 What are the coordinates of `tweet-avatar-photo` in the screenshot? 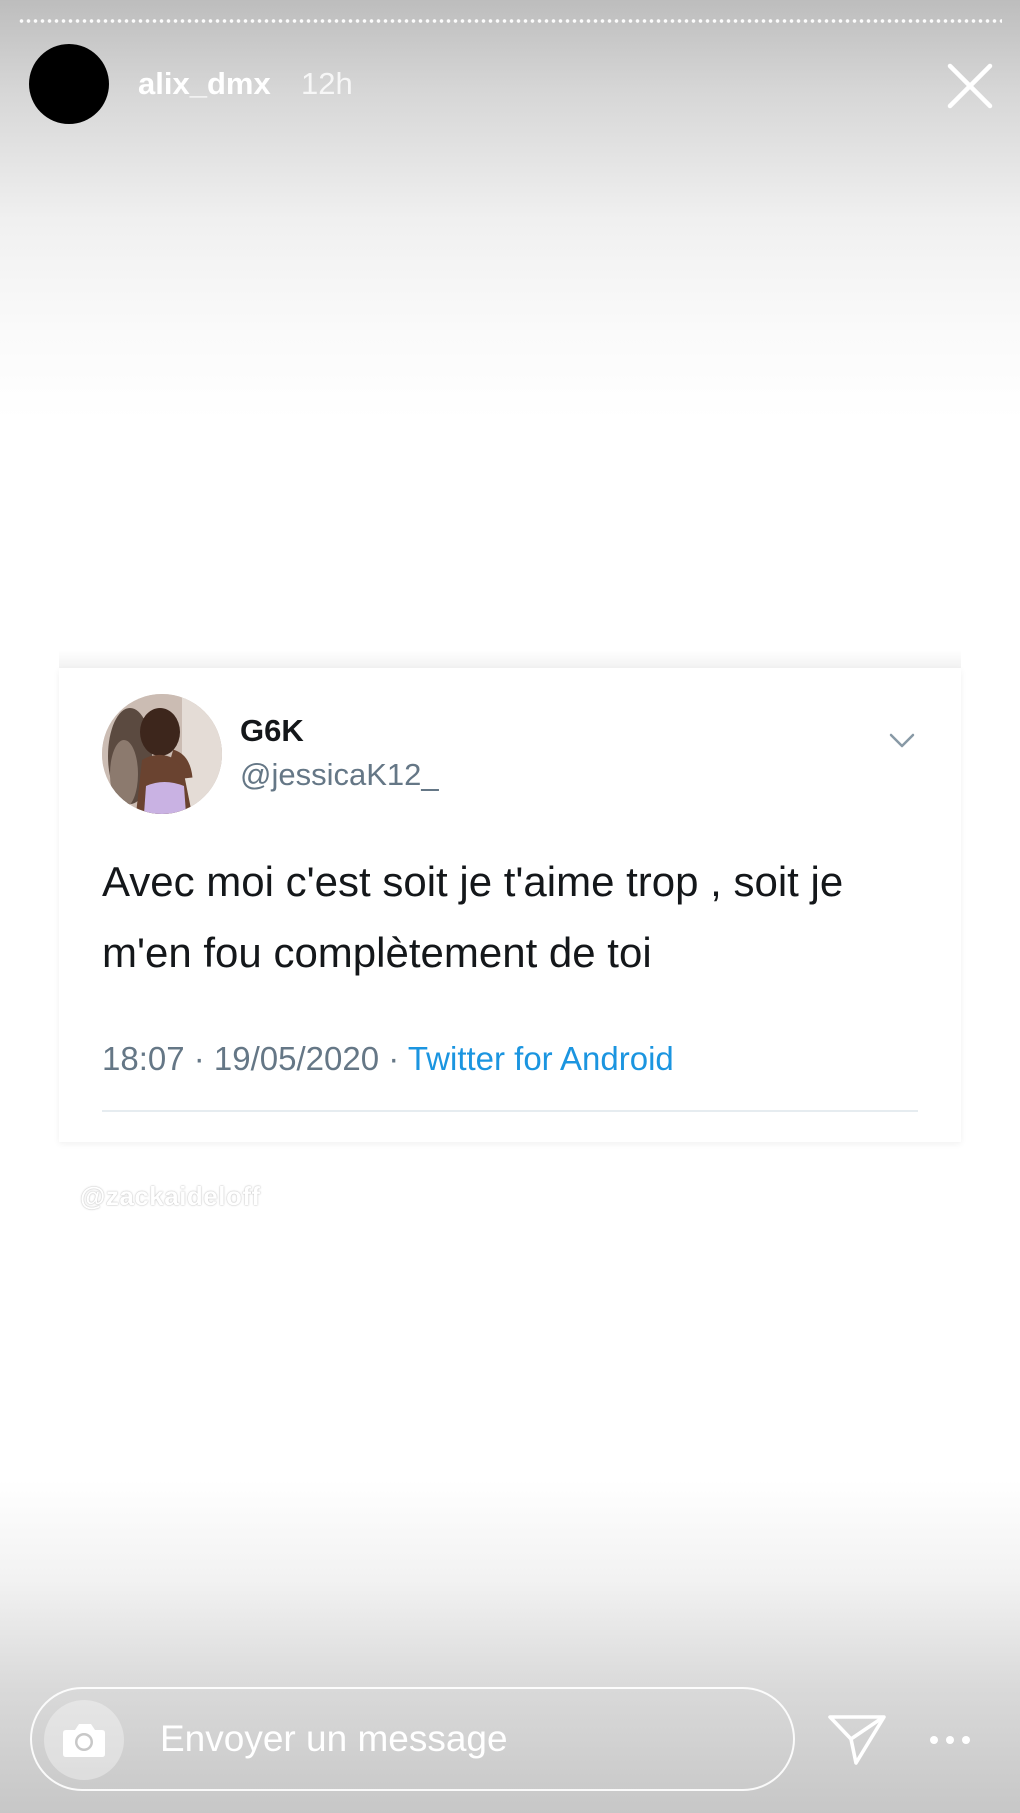 It's located at (162, 754).